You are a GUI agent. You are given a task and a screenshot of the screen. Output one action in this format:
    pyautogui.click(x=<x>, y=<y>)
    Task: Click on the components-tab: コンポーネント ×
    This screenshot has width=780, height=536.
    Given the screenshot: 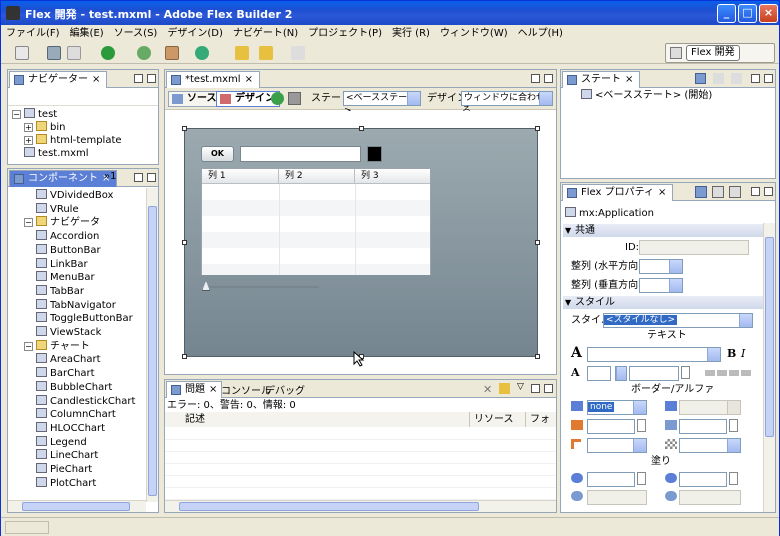 What is the action you would take?
    pyautogui.click(x=63, y=178)
    